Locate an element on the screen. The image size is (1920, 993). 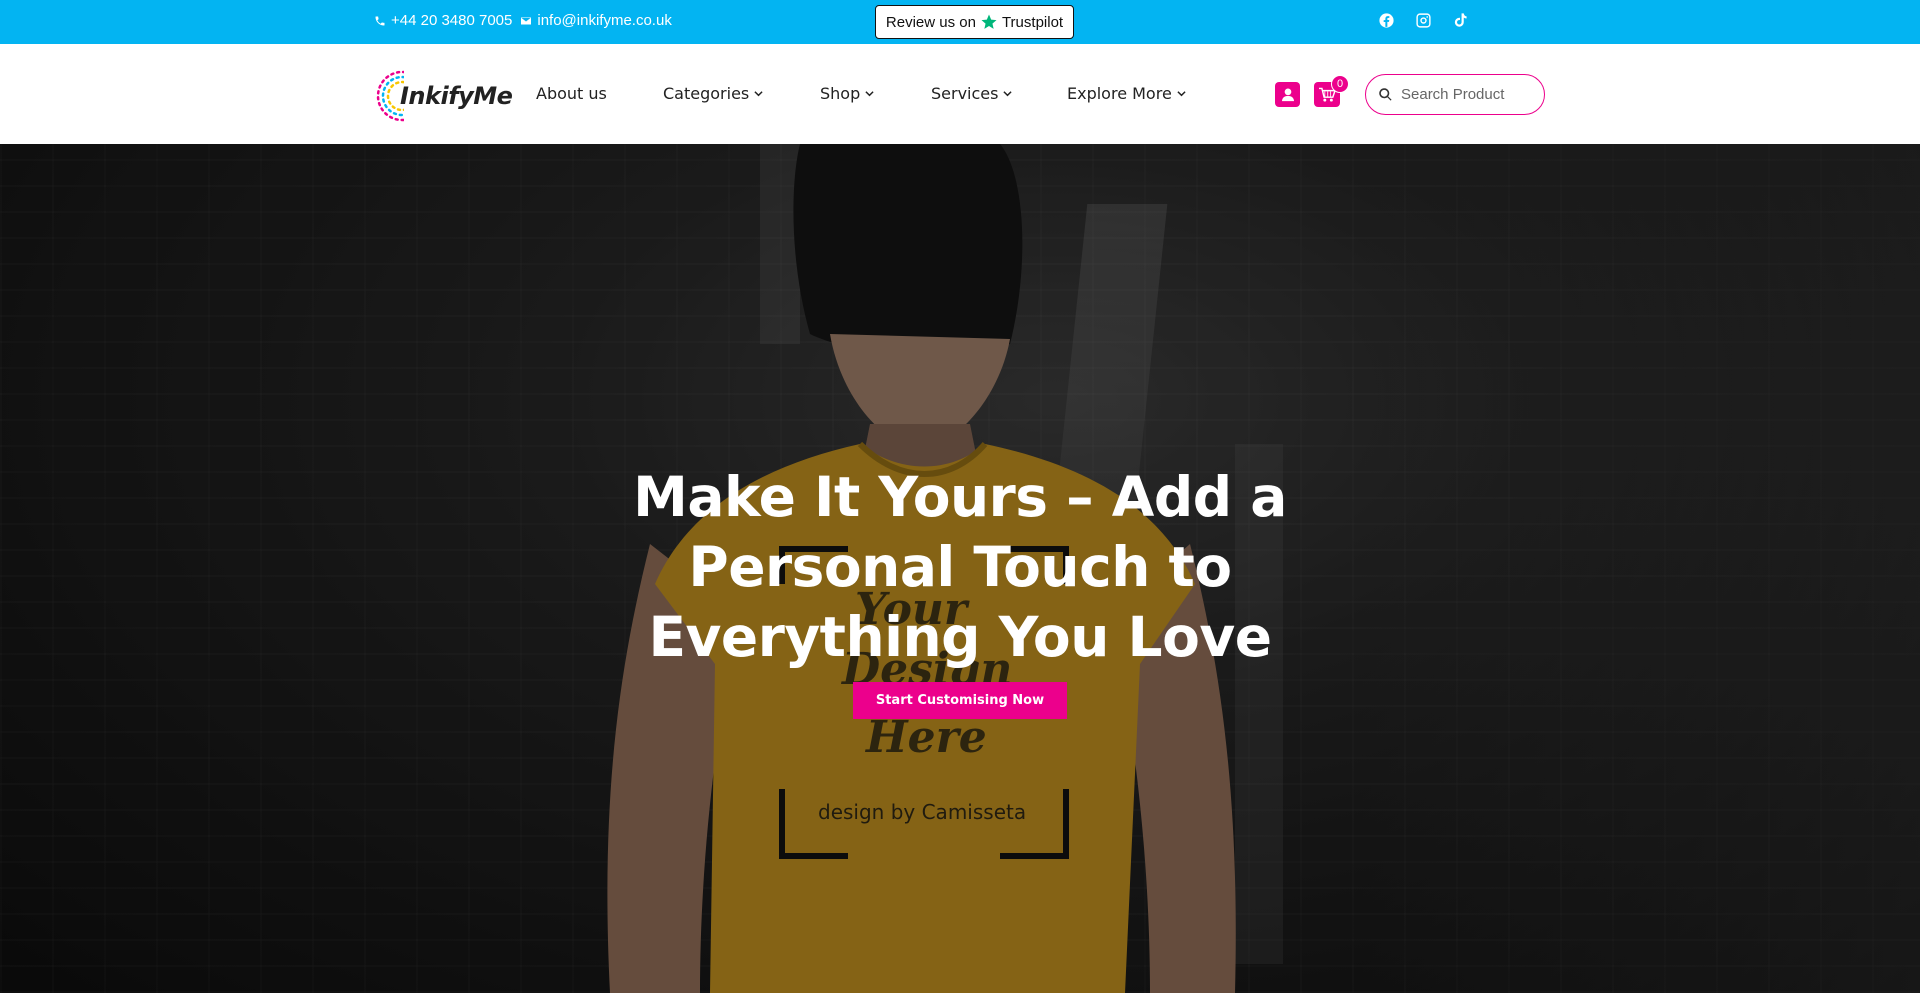
nav-categories: Categories is located at coordinates (713, 93).